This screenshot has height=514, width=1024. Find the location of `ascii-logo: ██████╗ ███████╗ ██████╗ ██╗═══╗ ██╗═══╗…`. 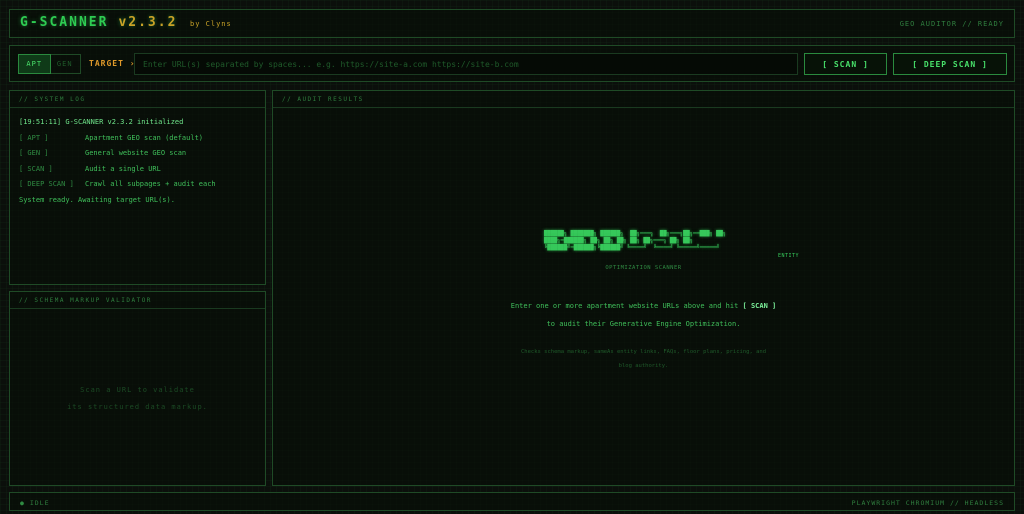

ascii-logo: ██████╗ ███████╗ ██████╗ ██╗═══╗ ██╗═══╗… is located at coordinates (635, 241).